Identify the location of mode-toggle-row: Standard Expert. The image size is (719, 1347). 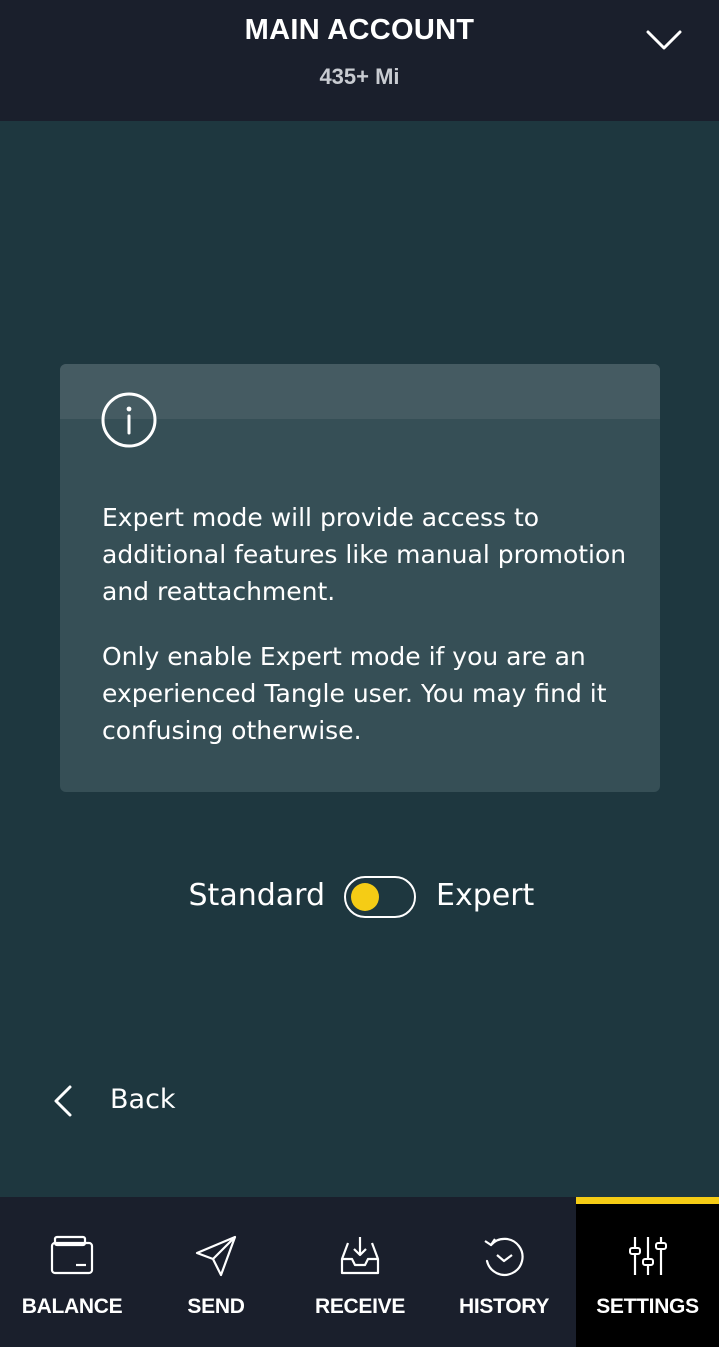
(359, 898).